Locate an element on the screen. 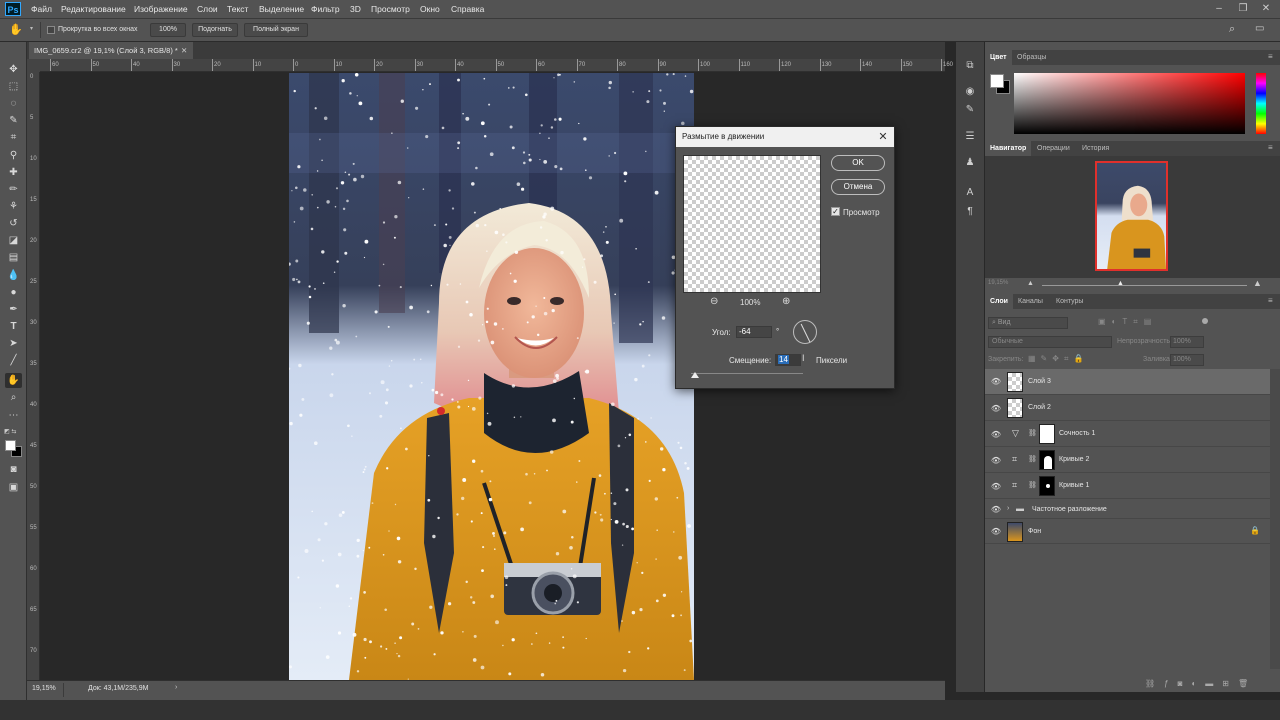  offset-input: 14 is located at coordinates (788, 360).